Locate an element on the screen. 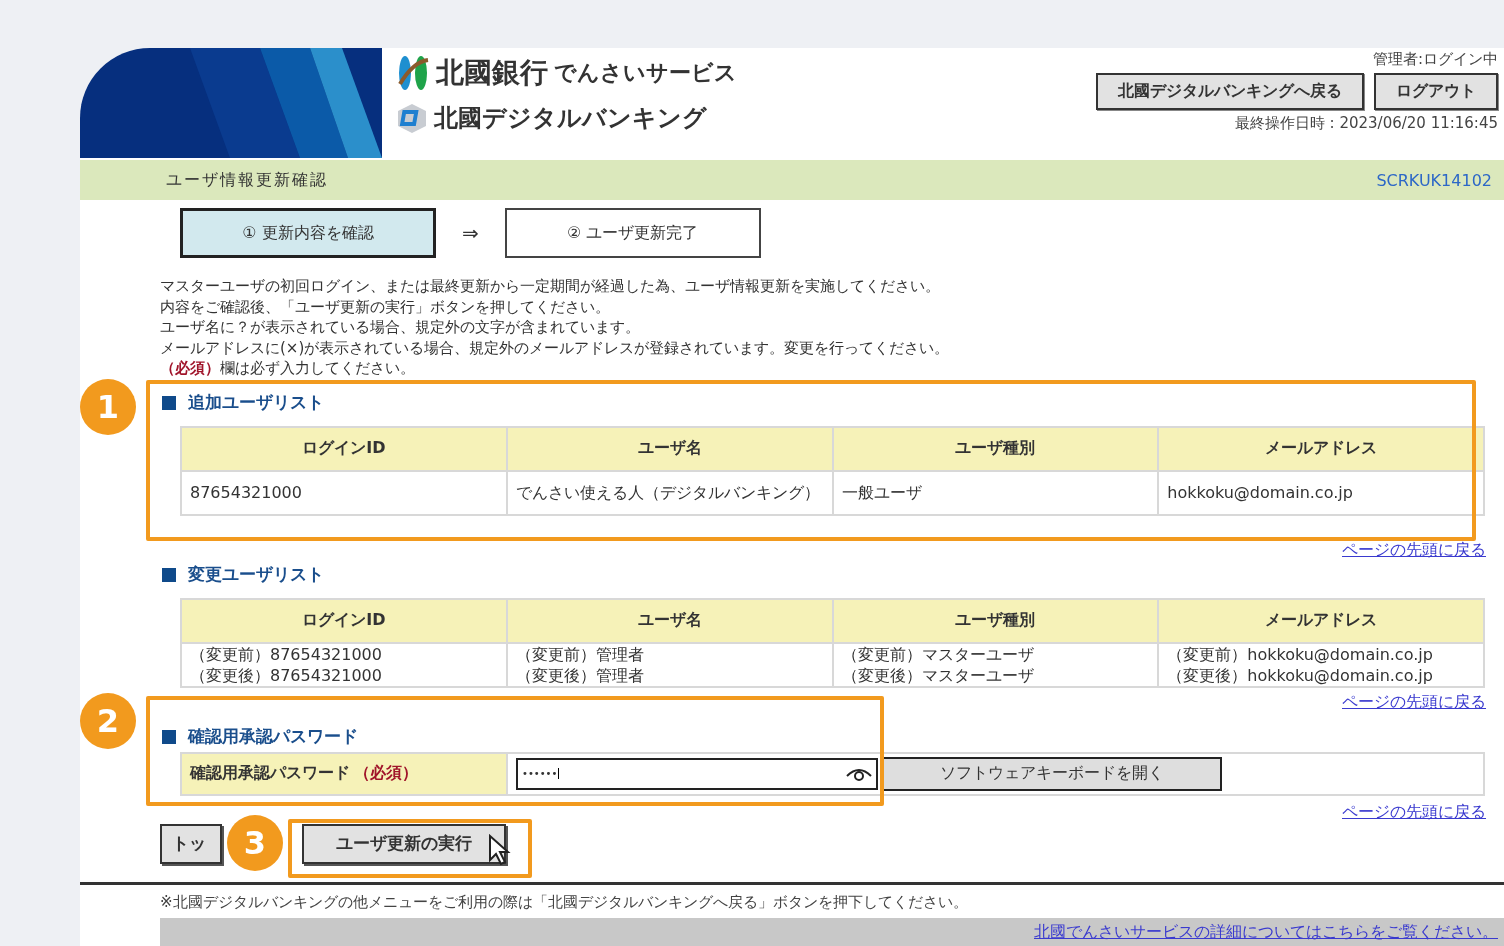 This screenshot has width=1504, height=946. screen-id: SCRKUK14102 is located at coordinates (1434, 180).